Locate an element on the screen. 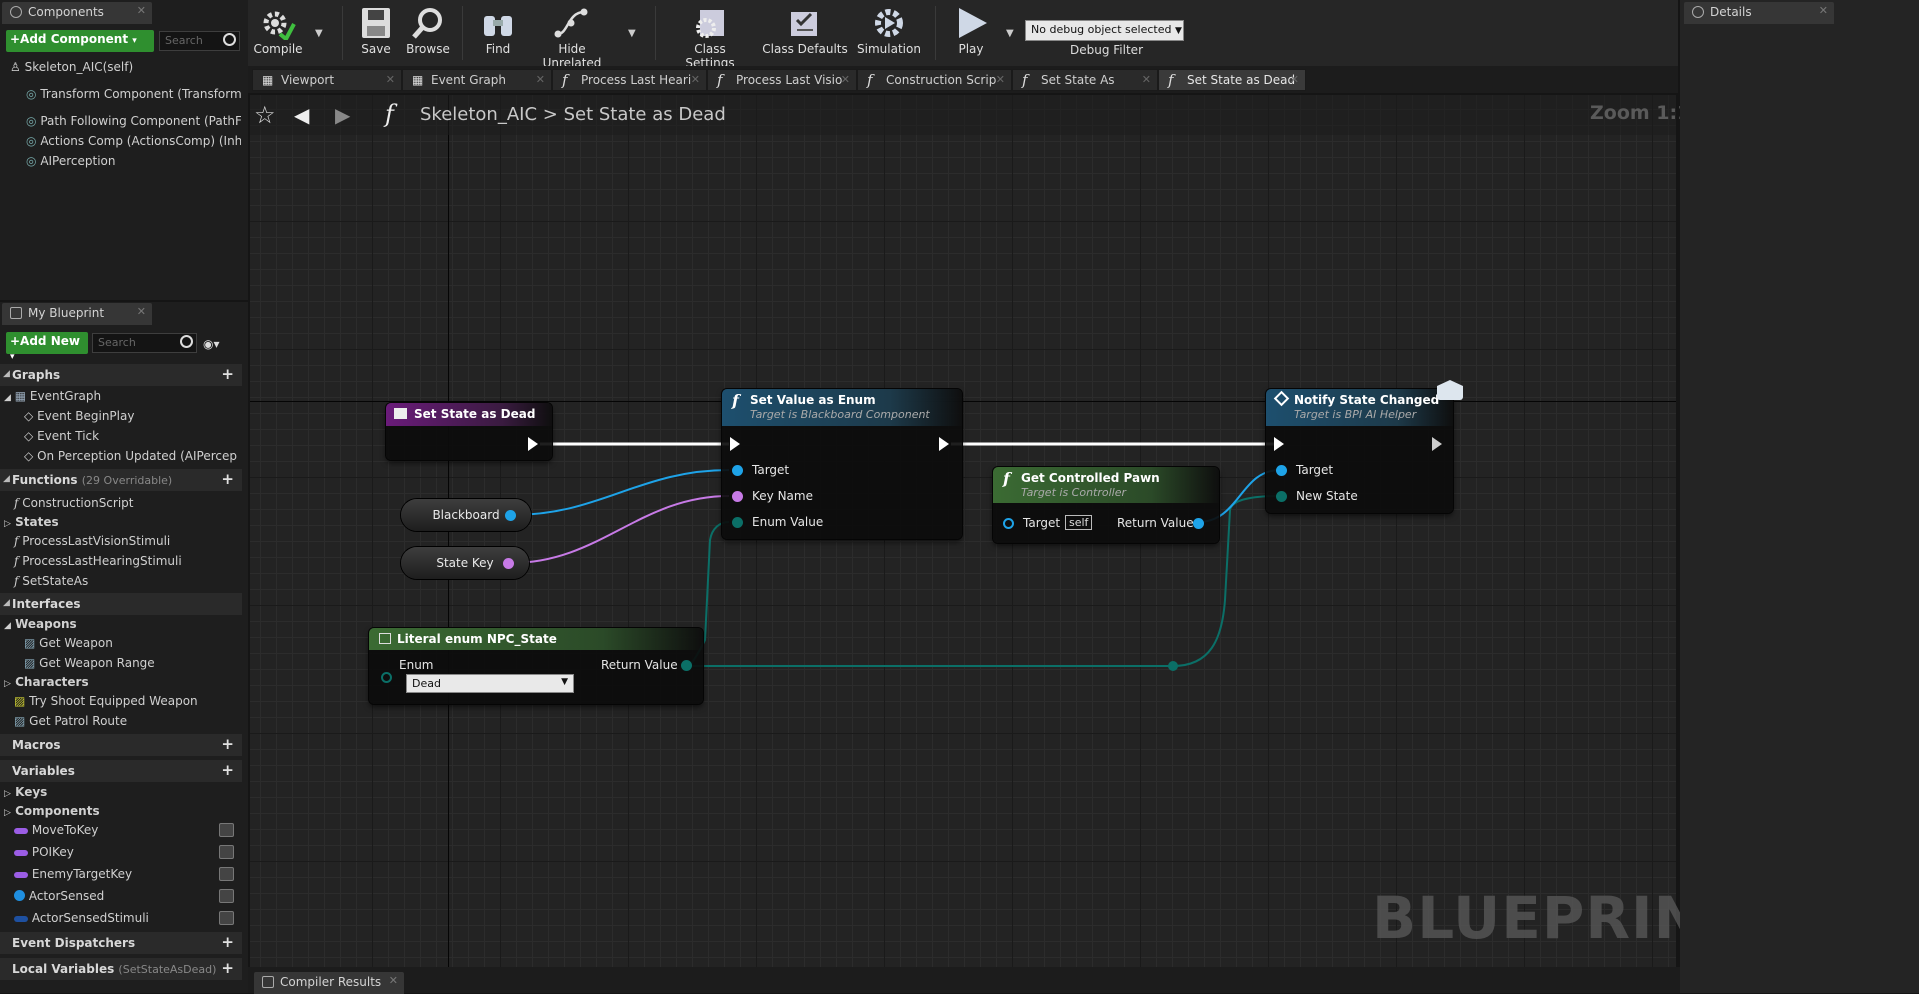 This screenshot has height=994, width=1919. add-dispatcher-icon: + is located at coordinates (227, 942).